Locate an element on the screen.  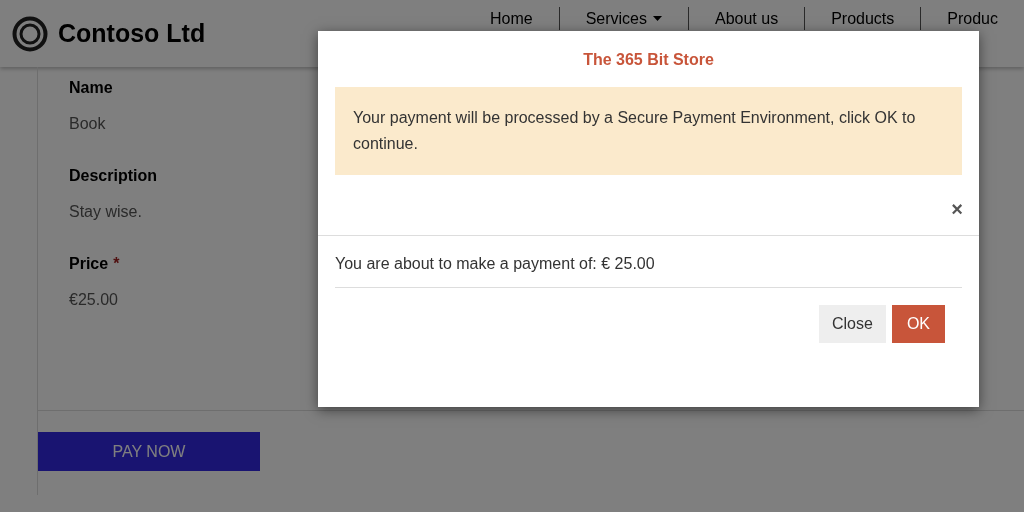
nav-link: Produc is located at coordinates (972, 18).